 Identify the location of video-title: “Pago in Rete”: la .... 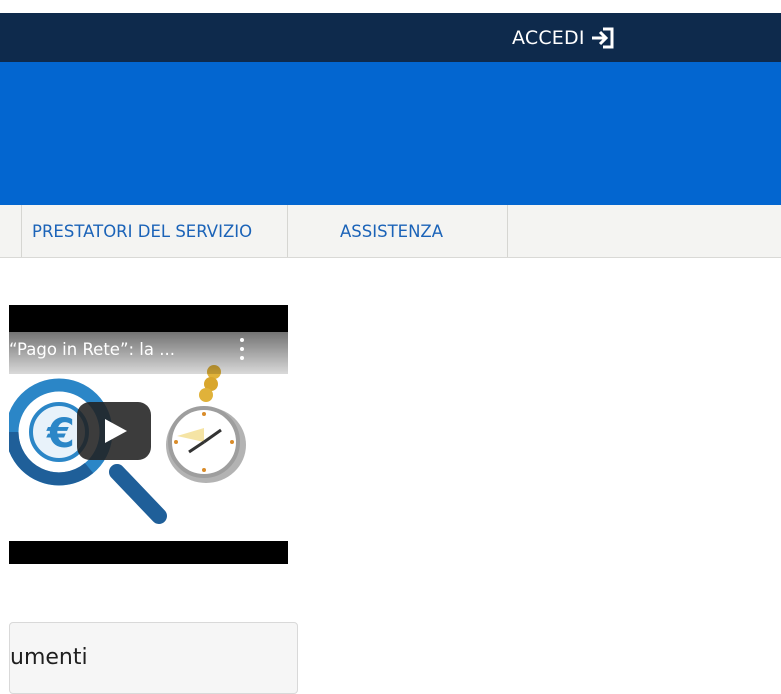
(92, 349).